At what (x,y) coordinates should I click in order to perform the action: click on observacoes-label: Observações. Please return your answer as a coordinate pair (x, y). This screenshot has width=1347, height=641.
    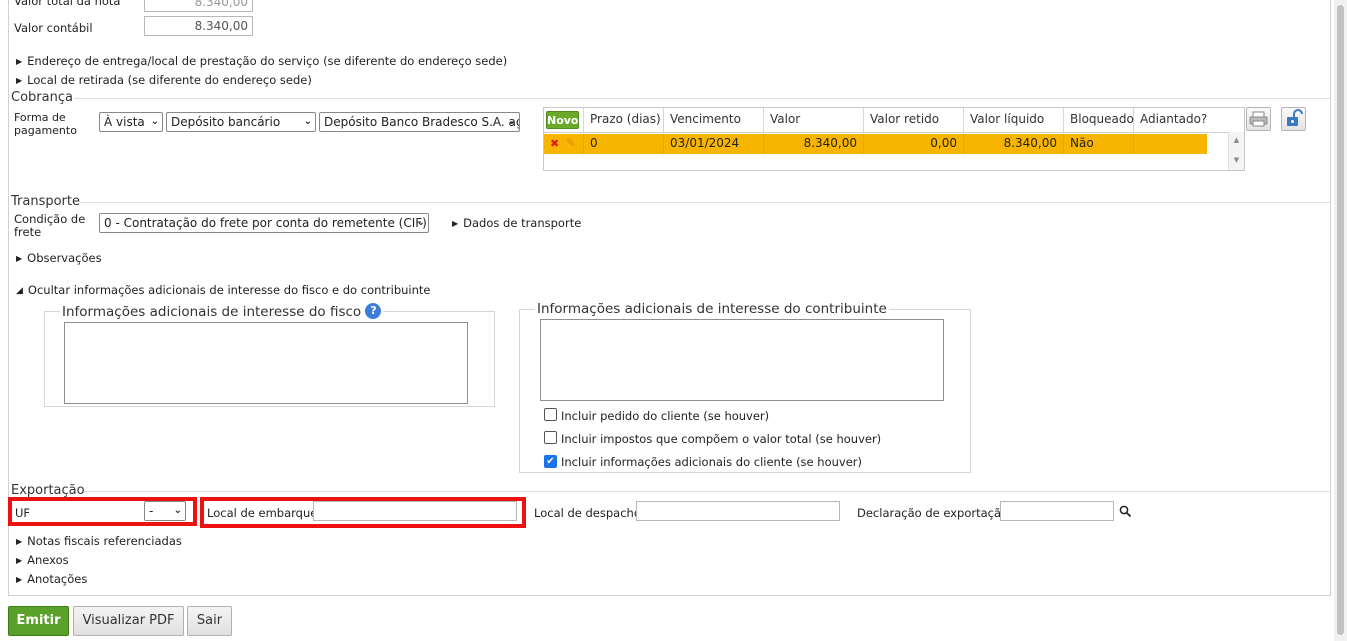
    Looking at the image, I should click on (64, 258).